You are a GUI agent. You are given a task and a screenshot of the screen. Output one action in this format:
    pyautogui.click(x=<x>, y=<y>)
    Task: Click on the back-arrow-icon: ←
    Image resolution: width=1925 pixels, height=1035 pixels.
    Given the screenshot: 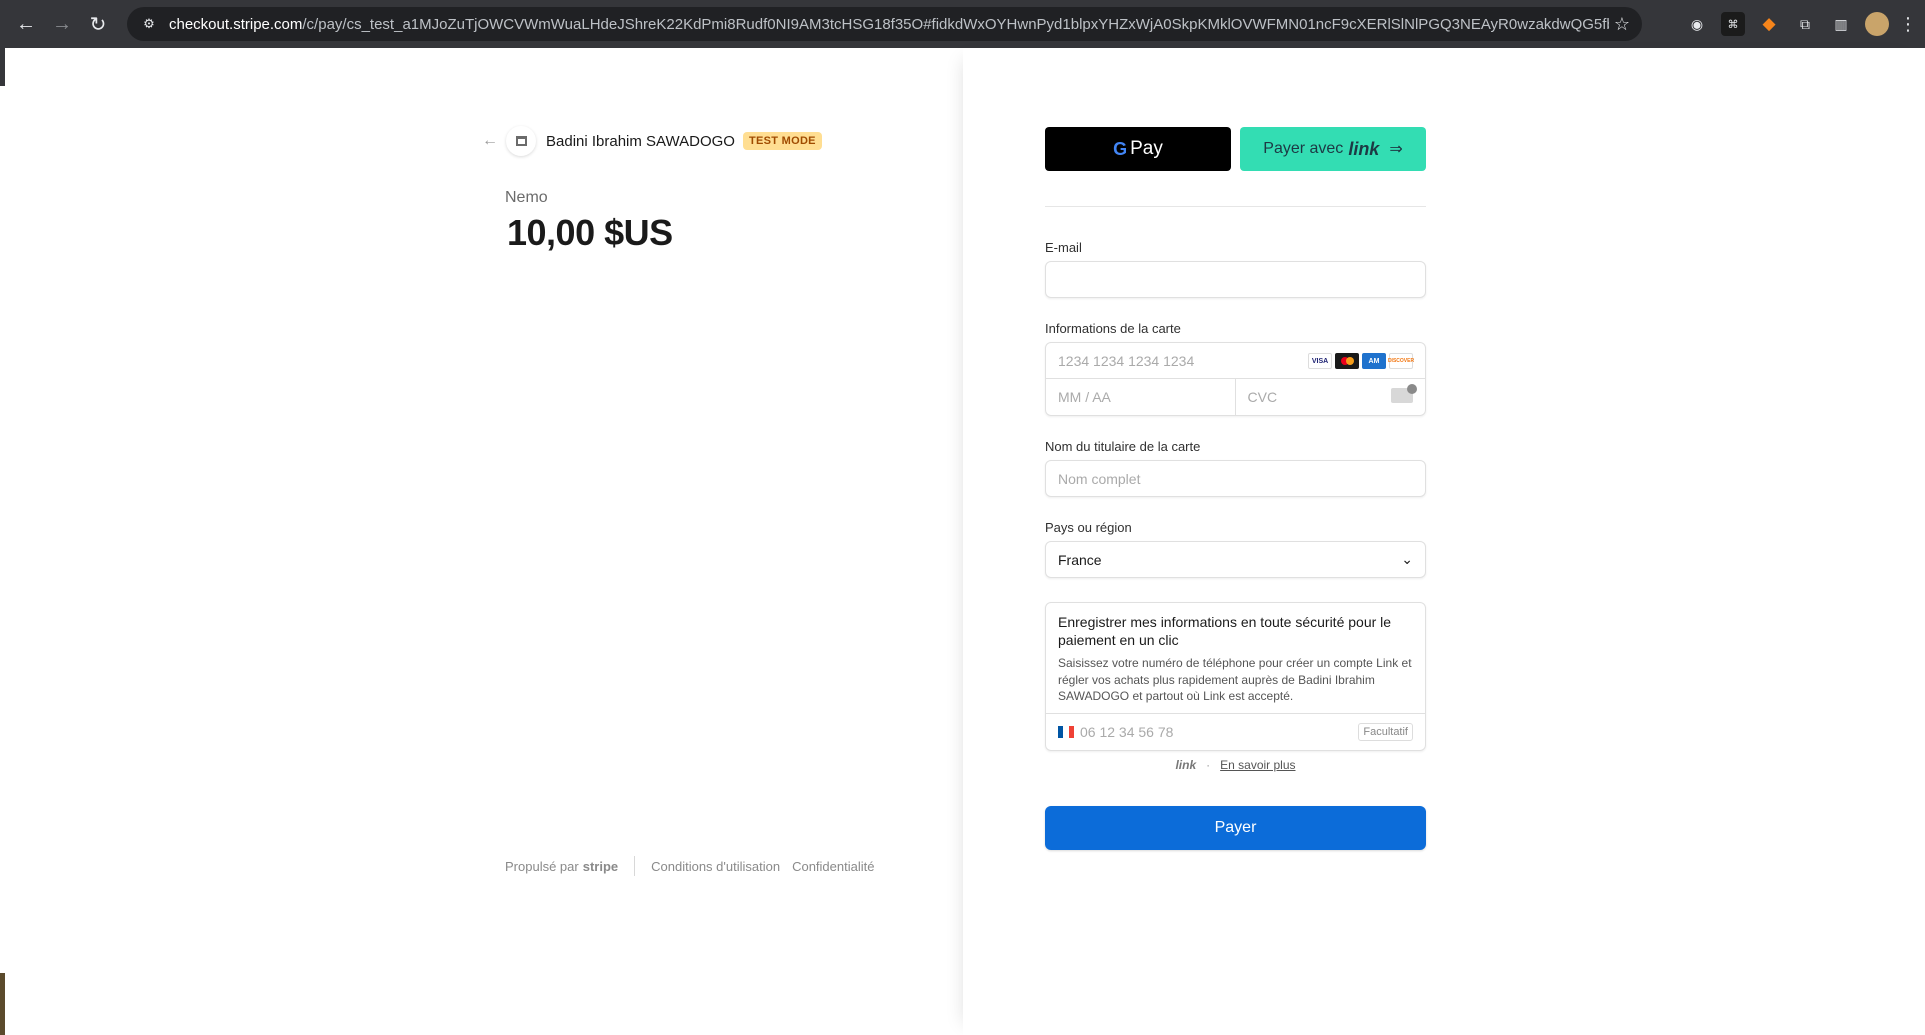 What is the action you would take?
    pyautogui.click(x=492, y=141)
    